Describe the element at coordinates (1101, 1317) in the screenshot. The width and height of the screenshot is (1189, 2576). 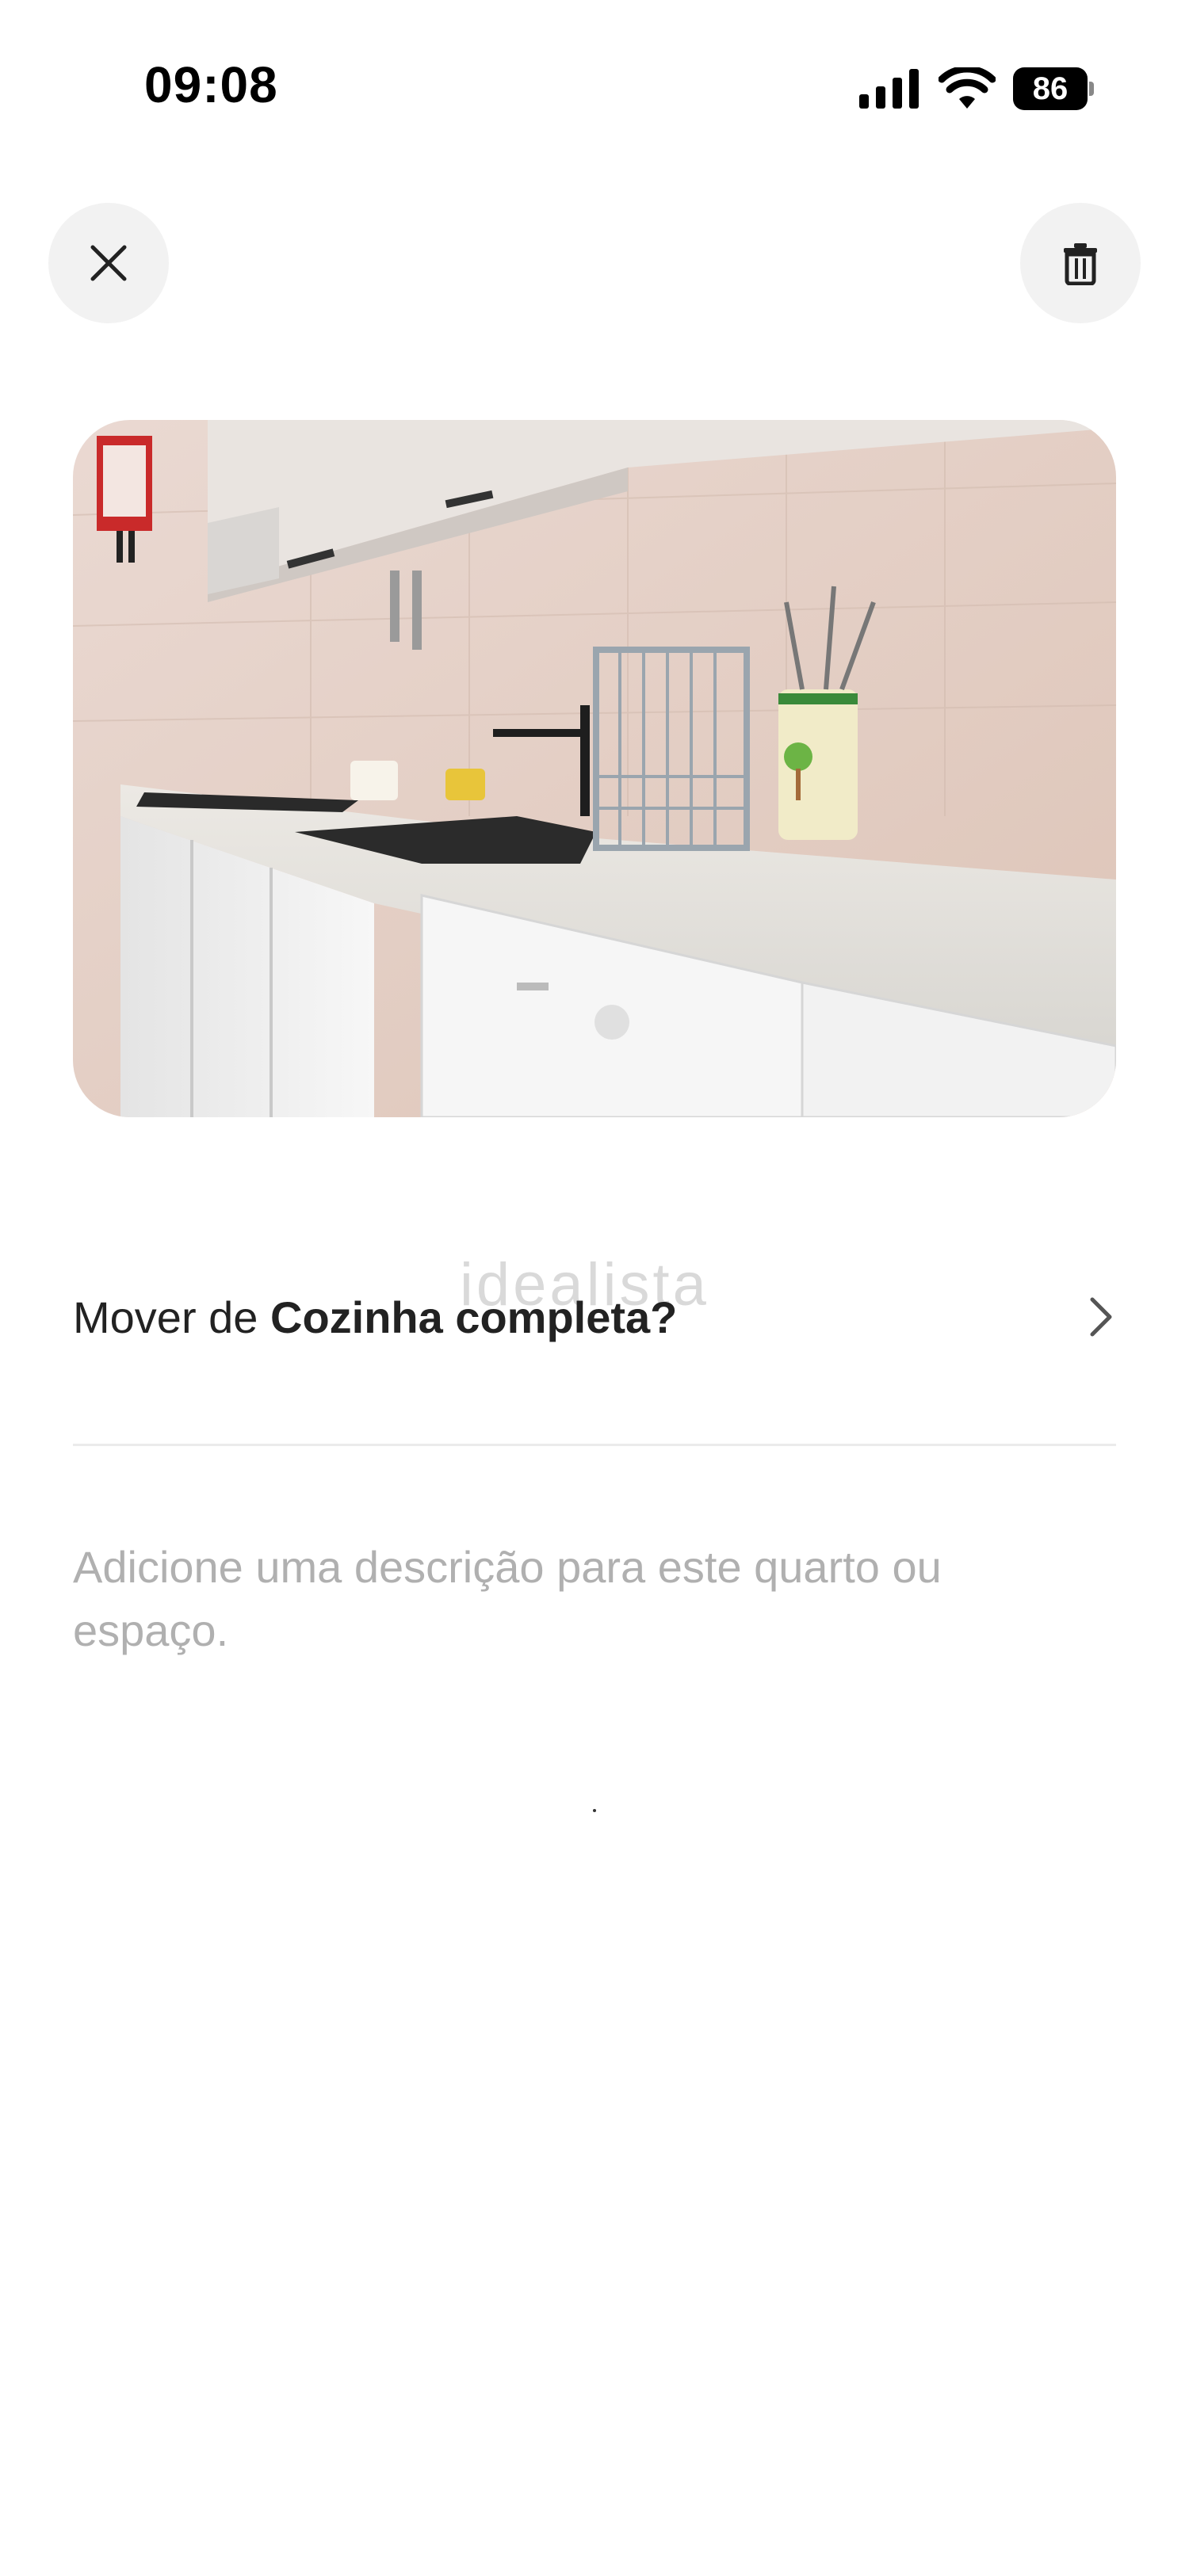
I see `chevron-right-icon` at that location.